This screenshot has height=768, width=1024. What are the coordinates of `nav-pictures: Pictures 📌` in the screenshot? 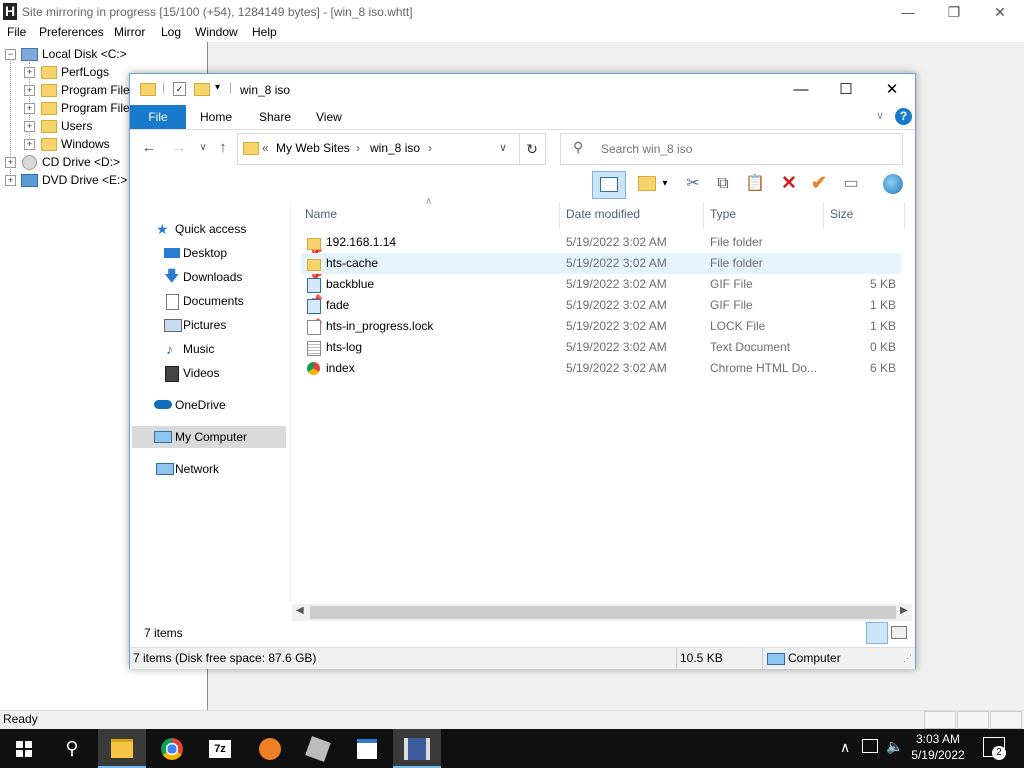 It's located at (243, 325).